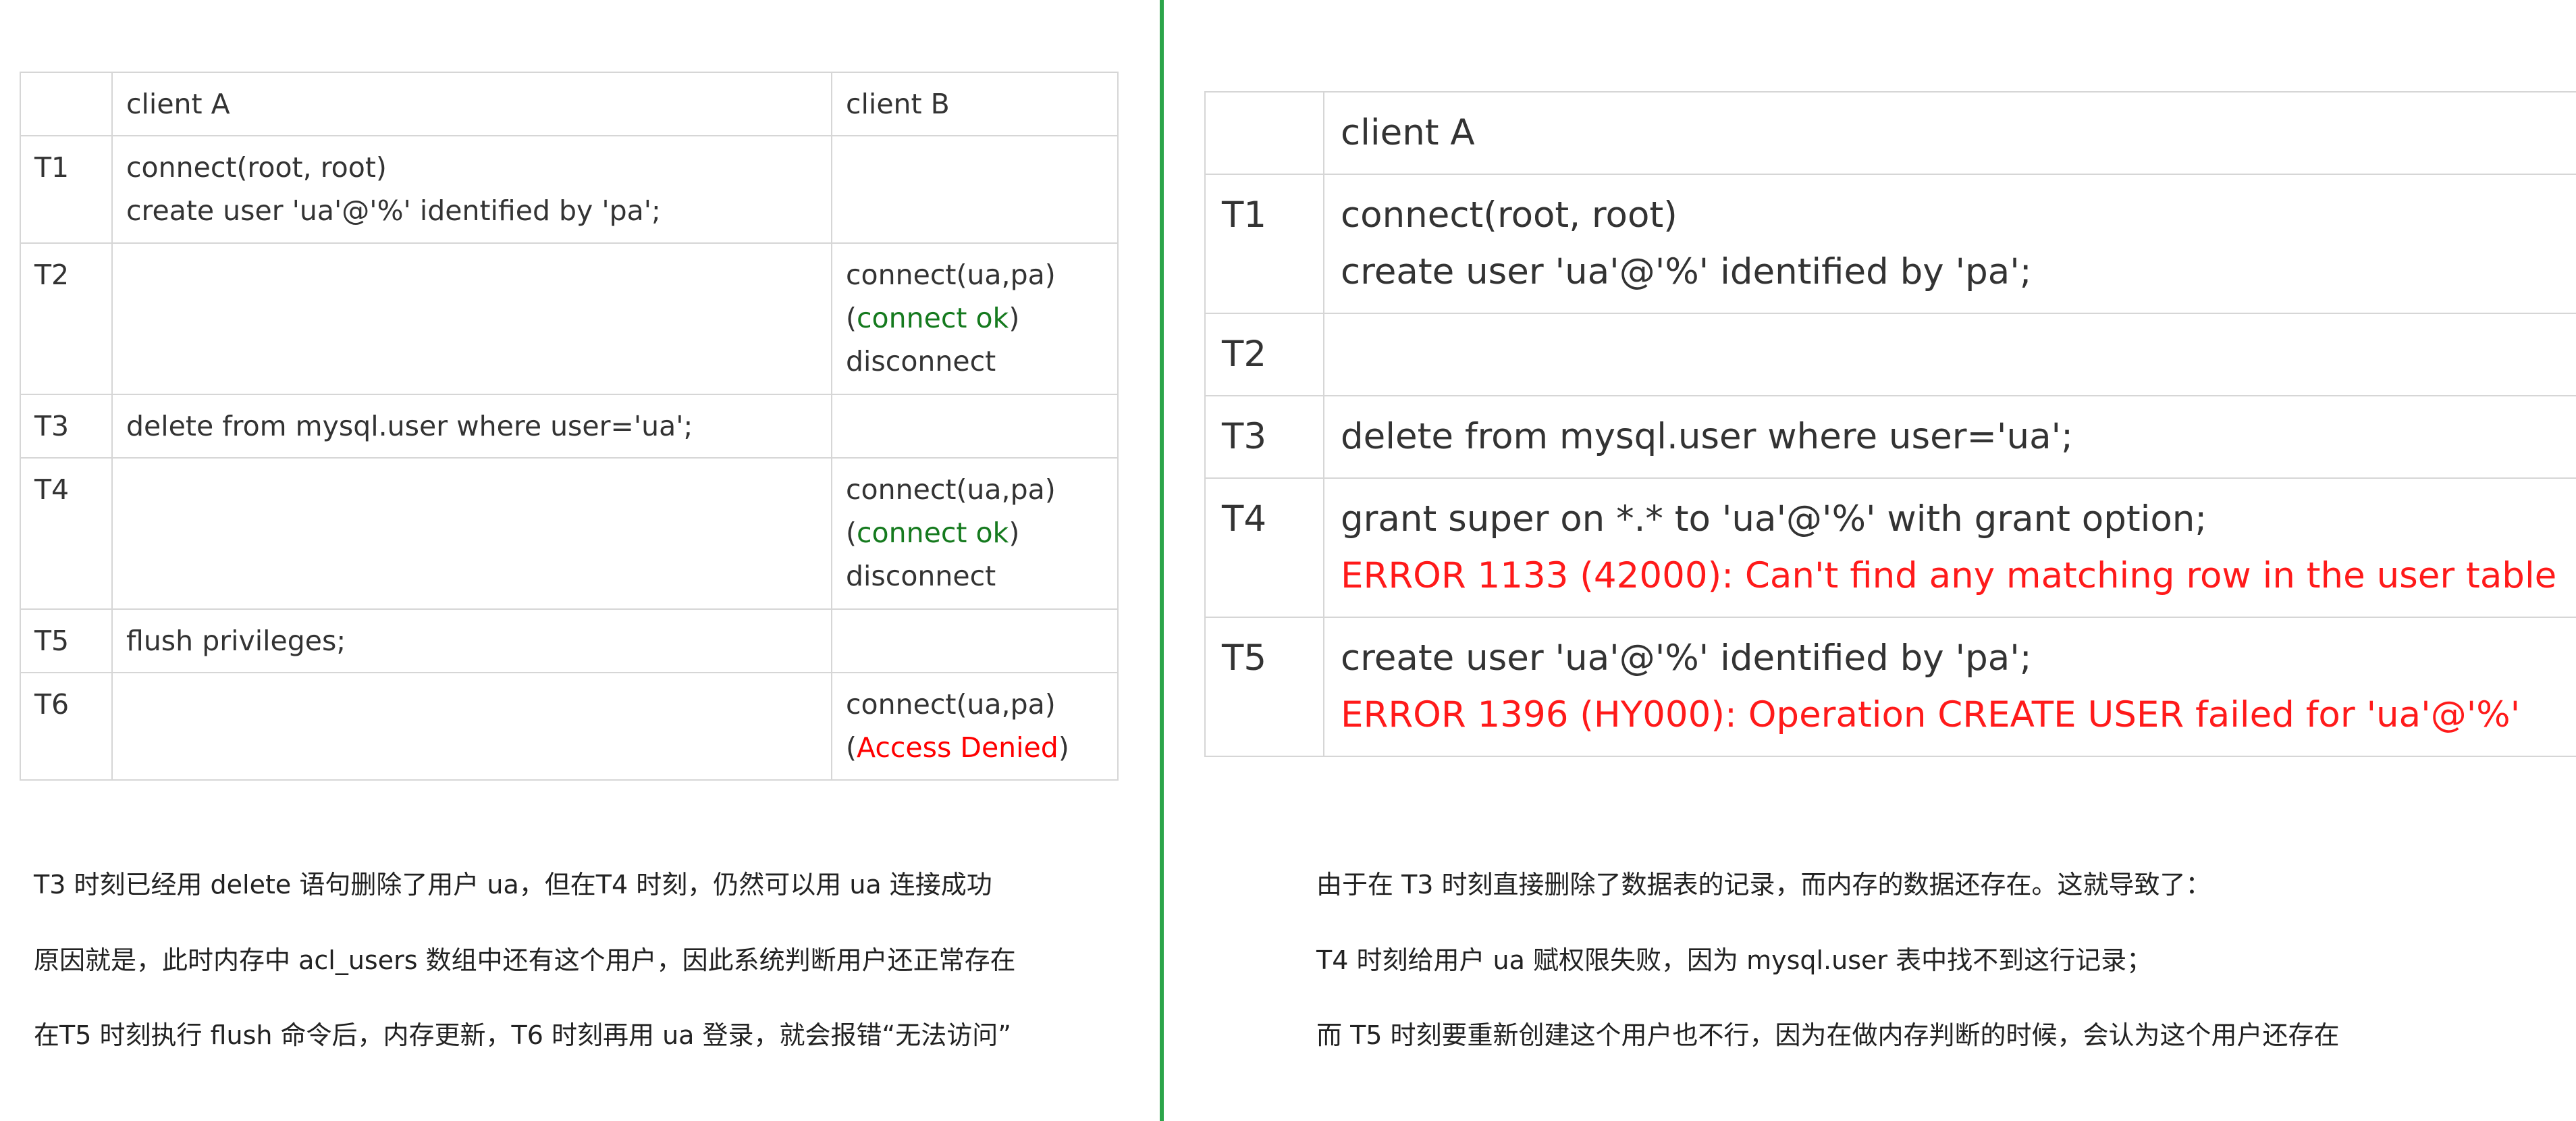 The width and height of the screenshot is (2576, 1121). I want to click on table-header-row: client A, so click(1890, 133).